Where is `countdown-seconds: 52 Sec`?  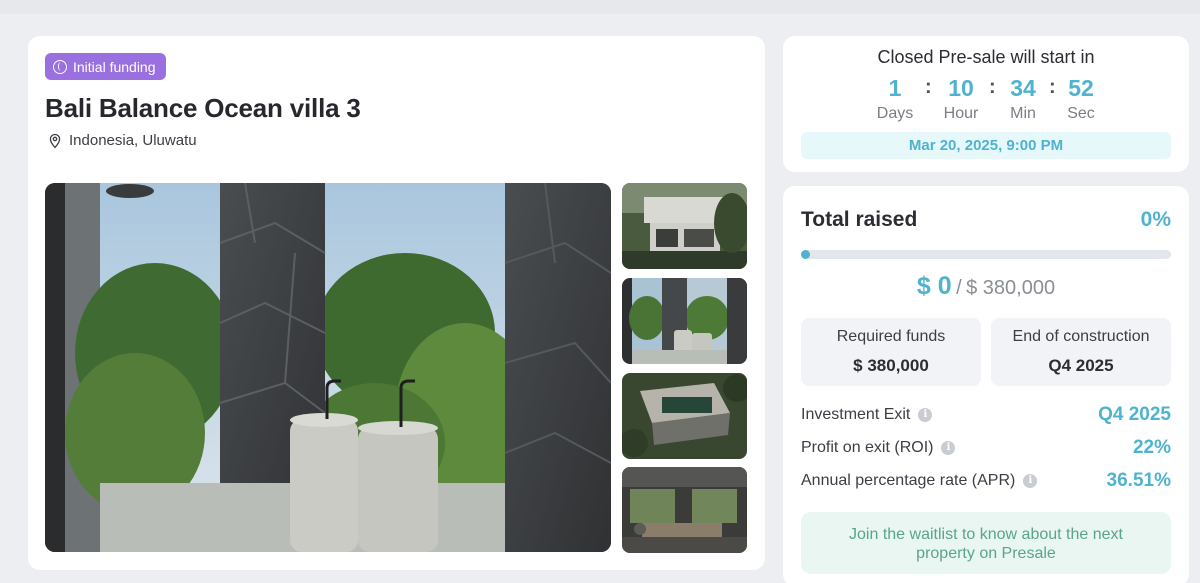
countdown-seconds: 52 Sec is located at coordinates (1081, 98).